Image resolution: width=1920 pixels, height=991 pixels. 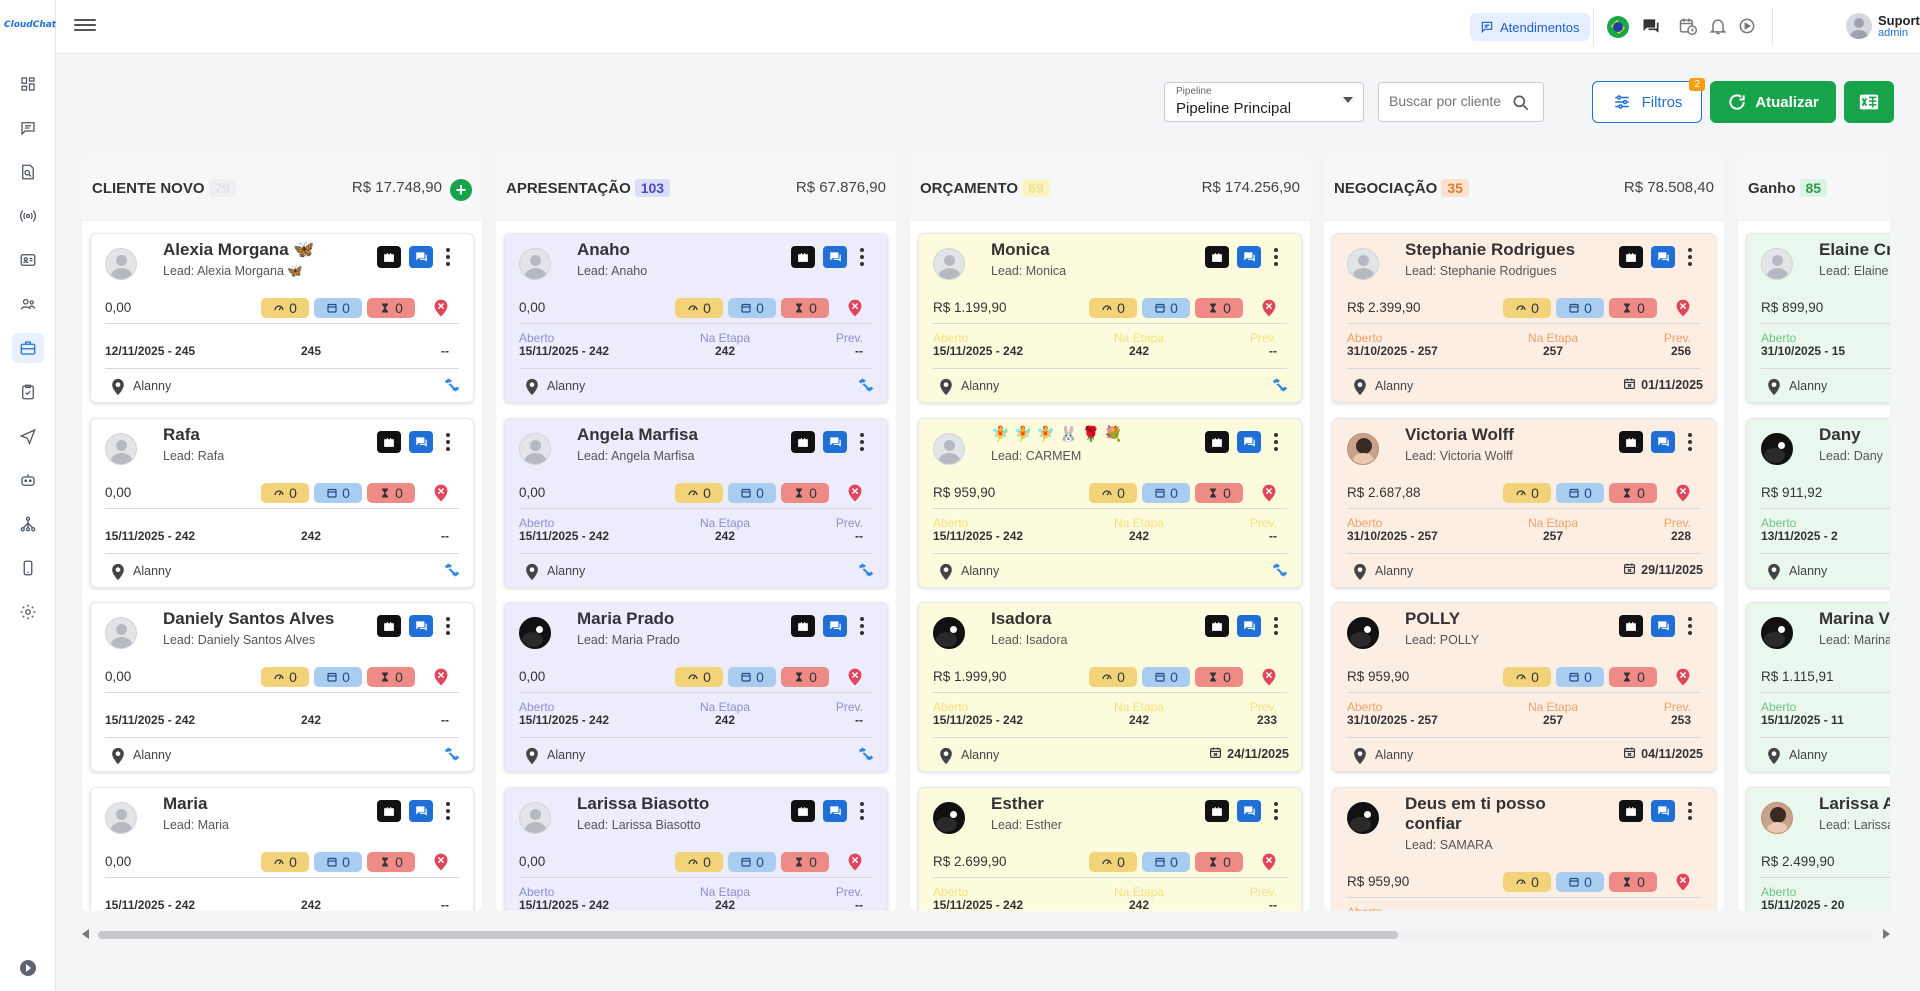 I want to click on due-date: 04/11/2025, so click(x=1663, y=754).